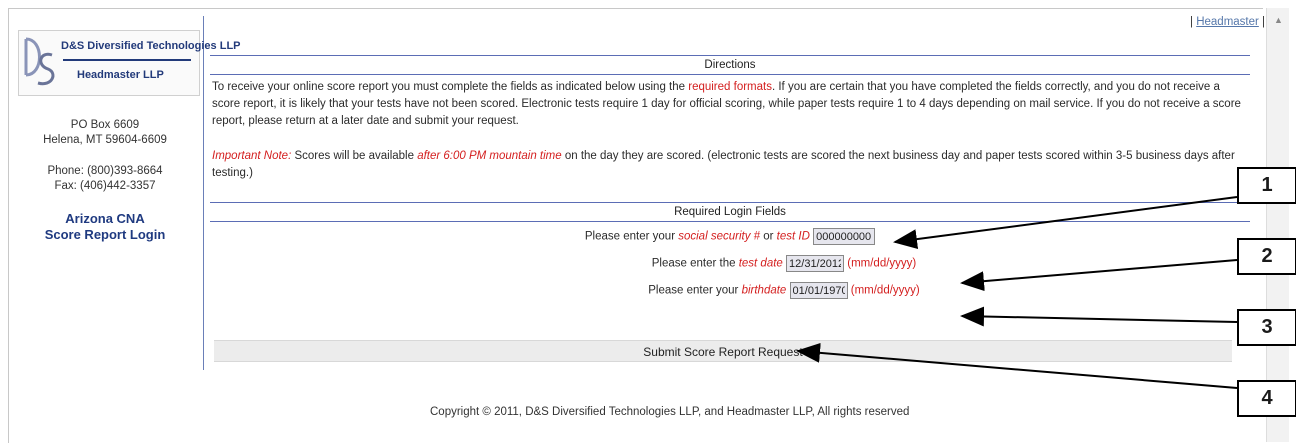 This screenshot has width=1296, height=443. I want to click on birthdate-format: (mm/dd/yyyy), so click(885, 290).